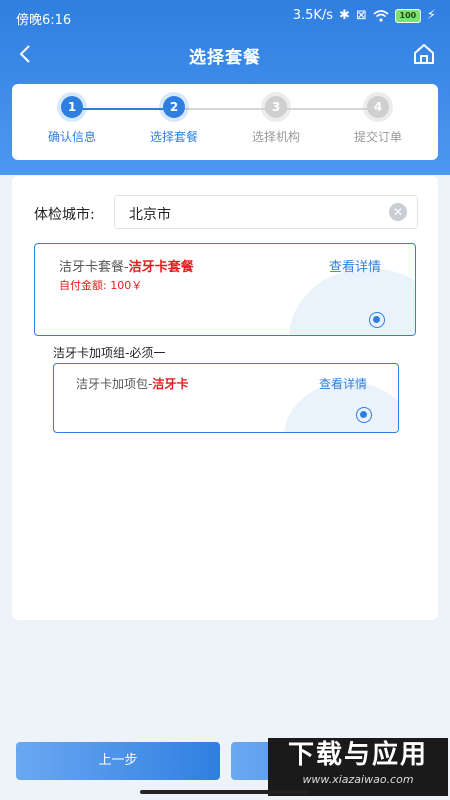 This screenshot has height=800, width=450. I want to click on step-label: 确认信息, so click(71, 137).